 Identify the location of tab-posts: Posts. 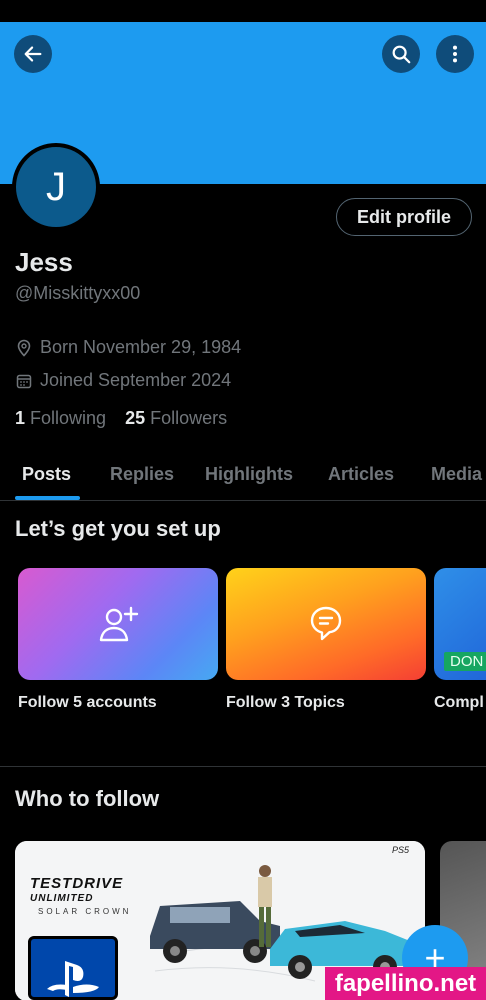
(46, 474).